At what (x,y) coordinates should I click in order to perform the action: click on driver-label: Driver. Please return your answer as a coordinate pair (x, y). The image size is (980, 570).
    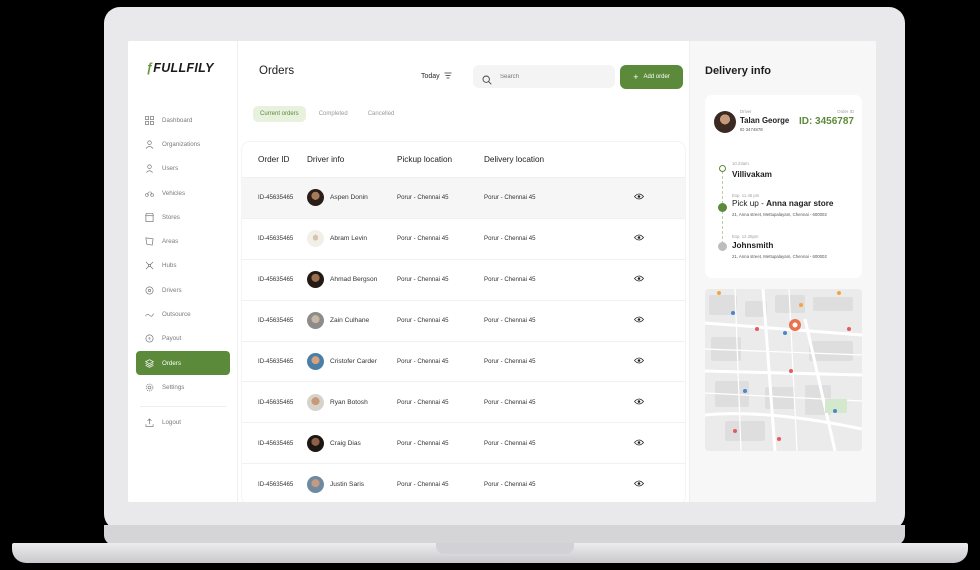
    Looking at the image, I should click on (746, 111).